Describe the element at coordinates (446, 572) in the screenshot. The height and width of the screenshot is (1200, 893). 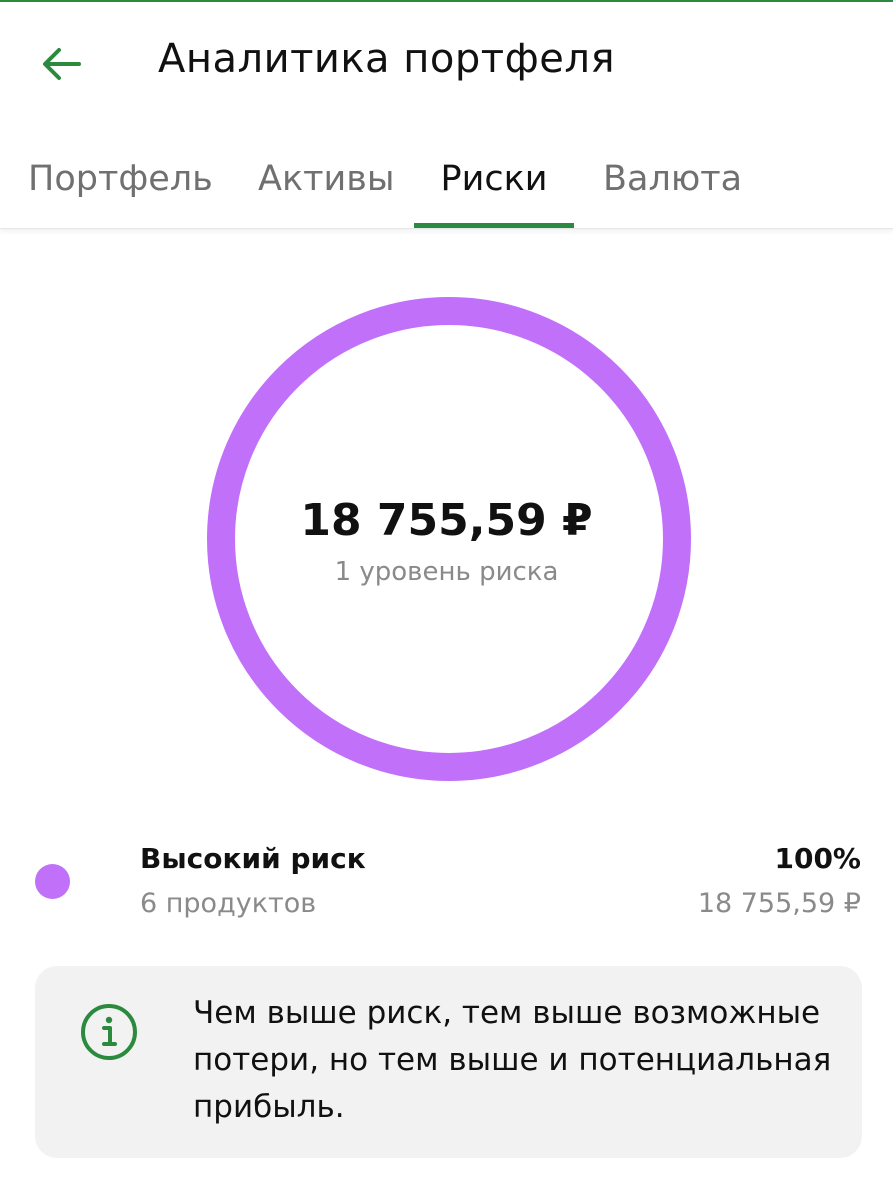
I see `donut-center-label: 1 уровень риска` at that location.